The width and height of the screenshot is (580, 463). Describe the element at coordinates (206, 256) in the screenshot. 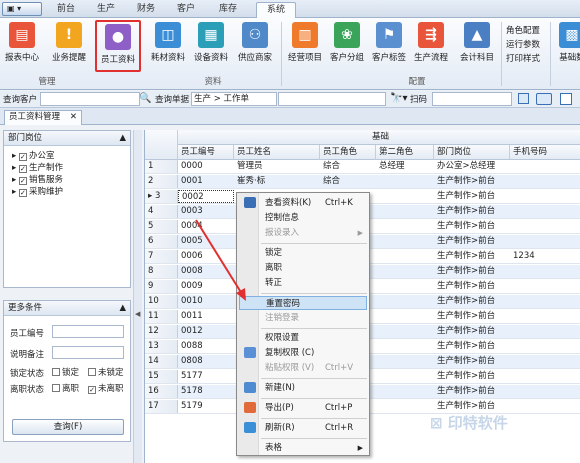

I see `cell-employee-no: 0006` at that location.